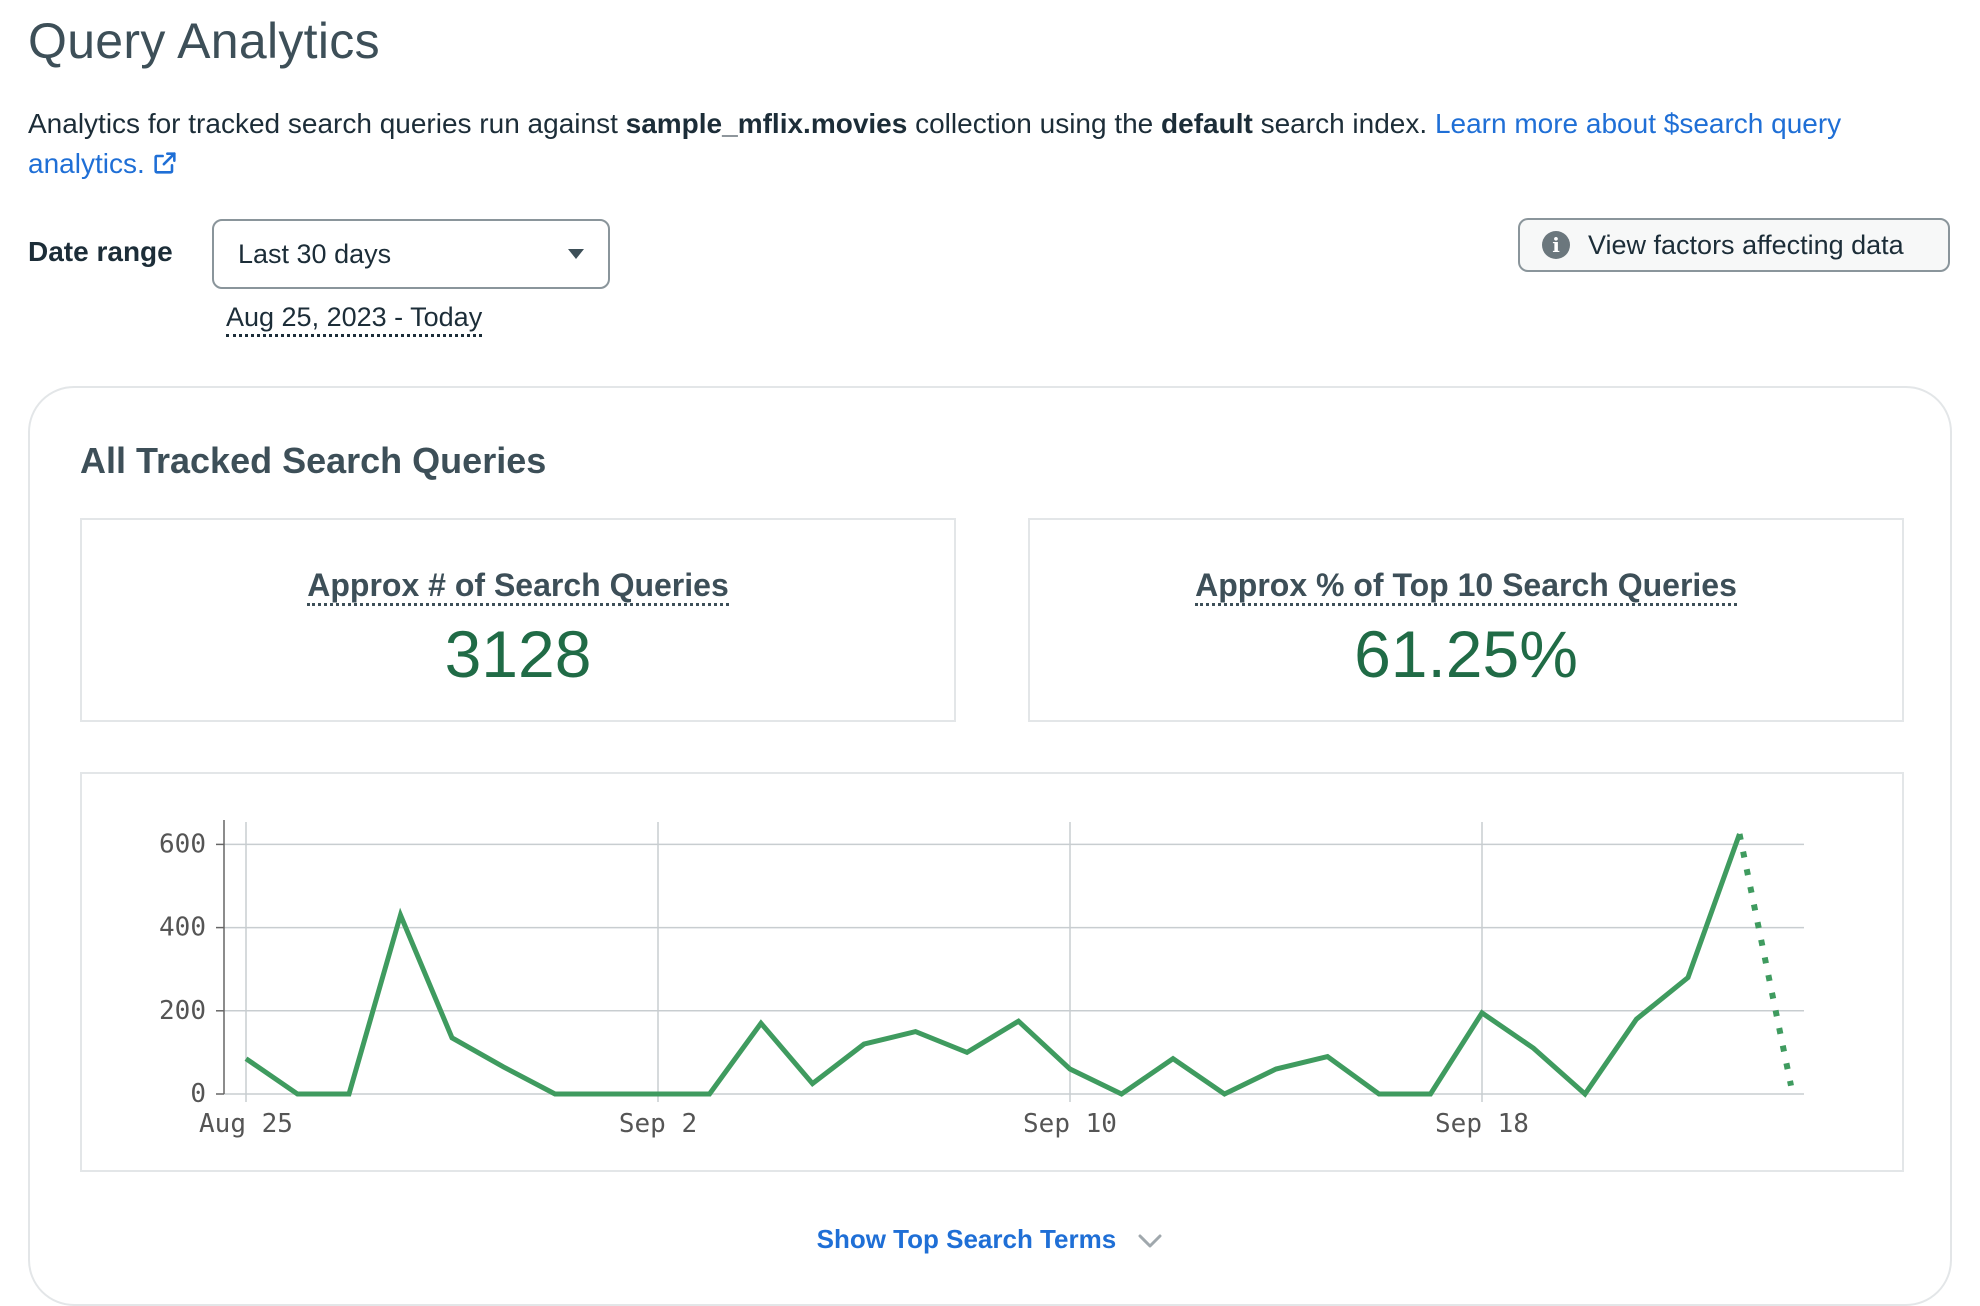 Image resolution: width=1980 pixels, height=1306 pixels. I want to click on stat-queries-value: 3128, so click(518, 654).